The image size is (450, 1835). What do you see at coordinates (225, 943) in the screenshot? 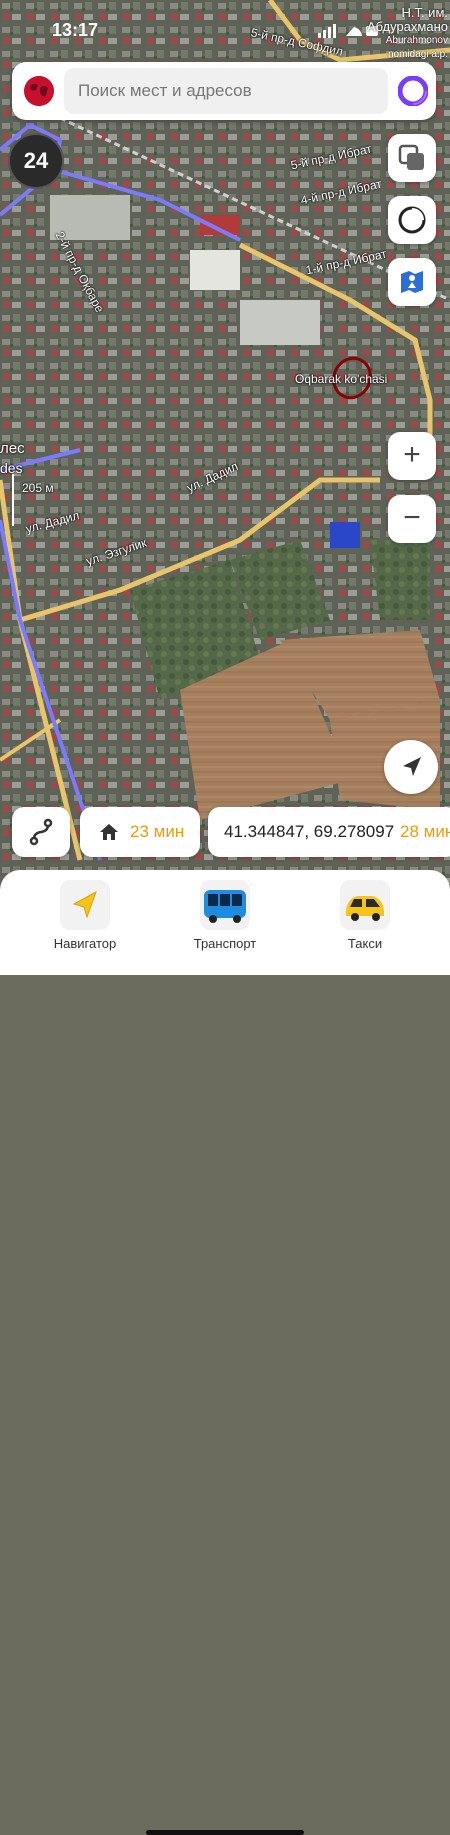
I see `tab-label: Транспорт` at bounding box center [225, 943].